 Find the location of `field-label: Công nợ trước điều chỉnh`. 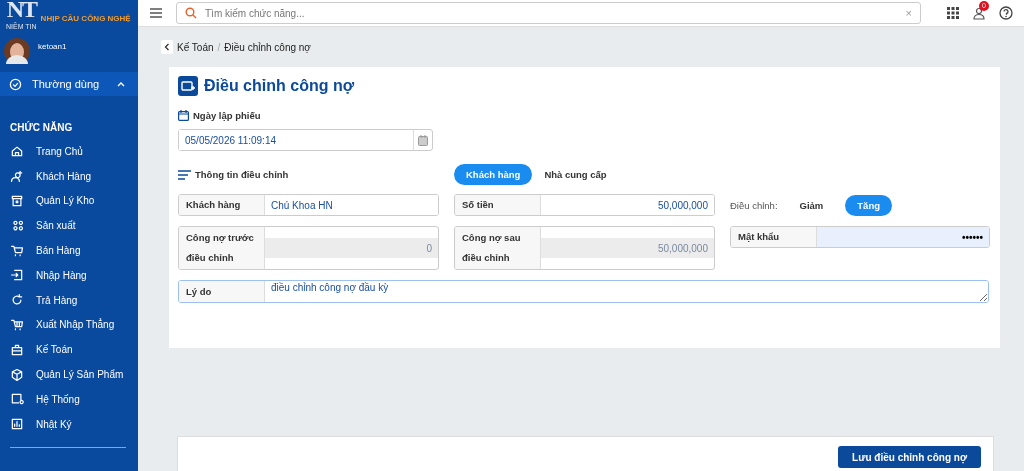

field-label: Công nợ trước điều chỉnh is located at coordinates (222, 248).